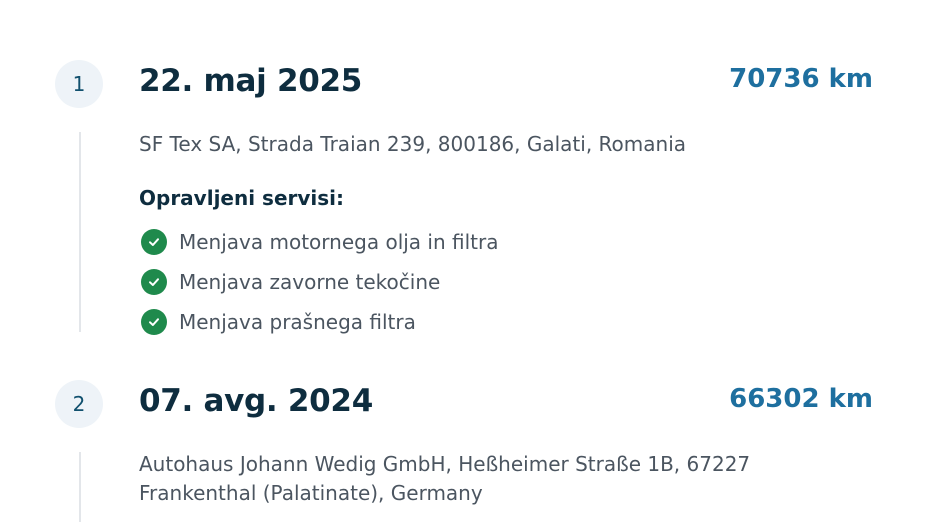  What do you see at coordinates (801, 79) in the screenshot?
I see `service-mileage: 70736 km` at bounding box center [801, 79].